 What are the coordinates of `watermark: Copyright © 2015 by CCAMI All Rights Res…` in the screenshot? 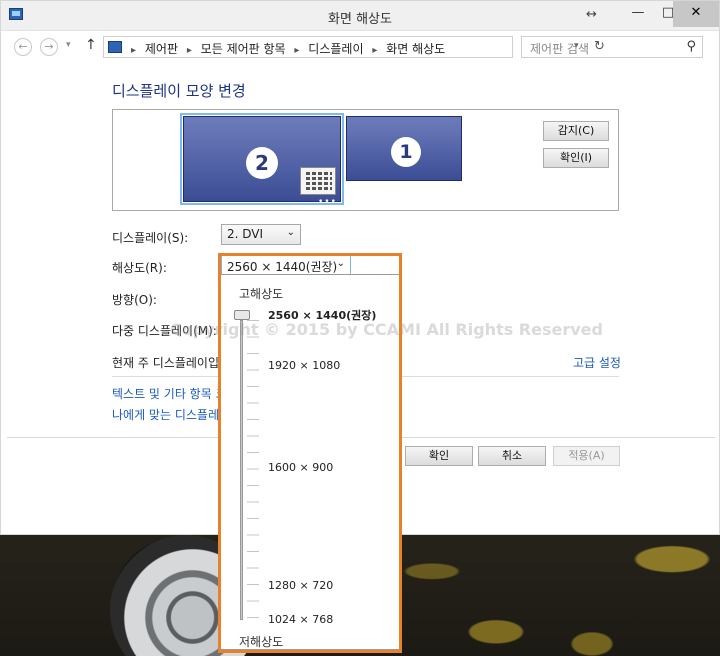 It's located at (386, 329).